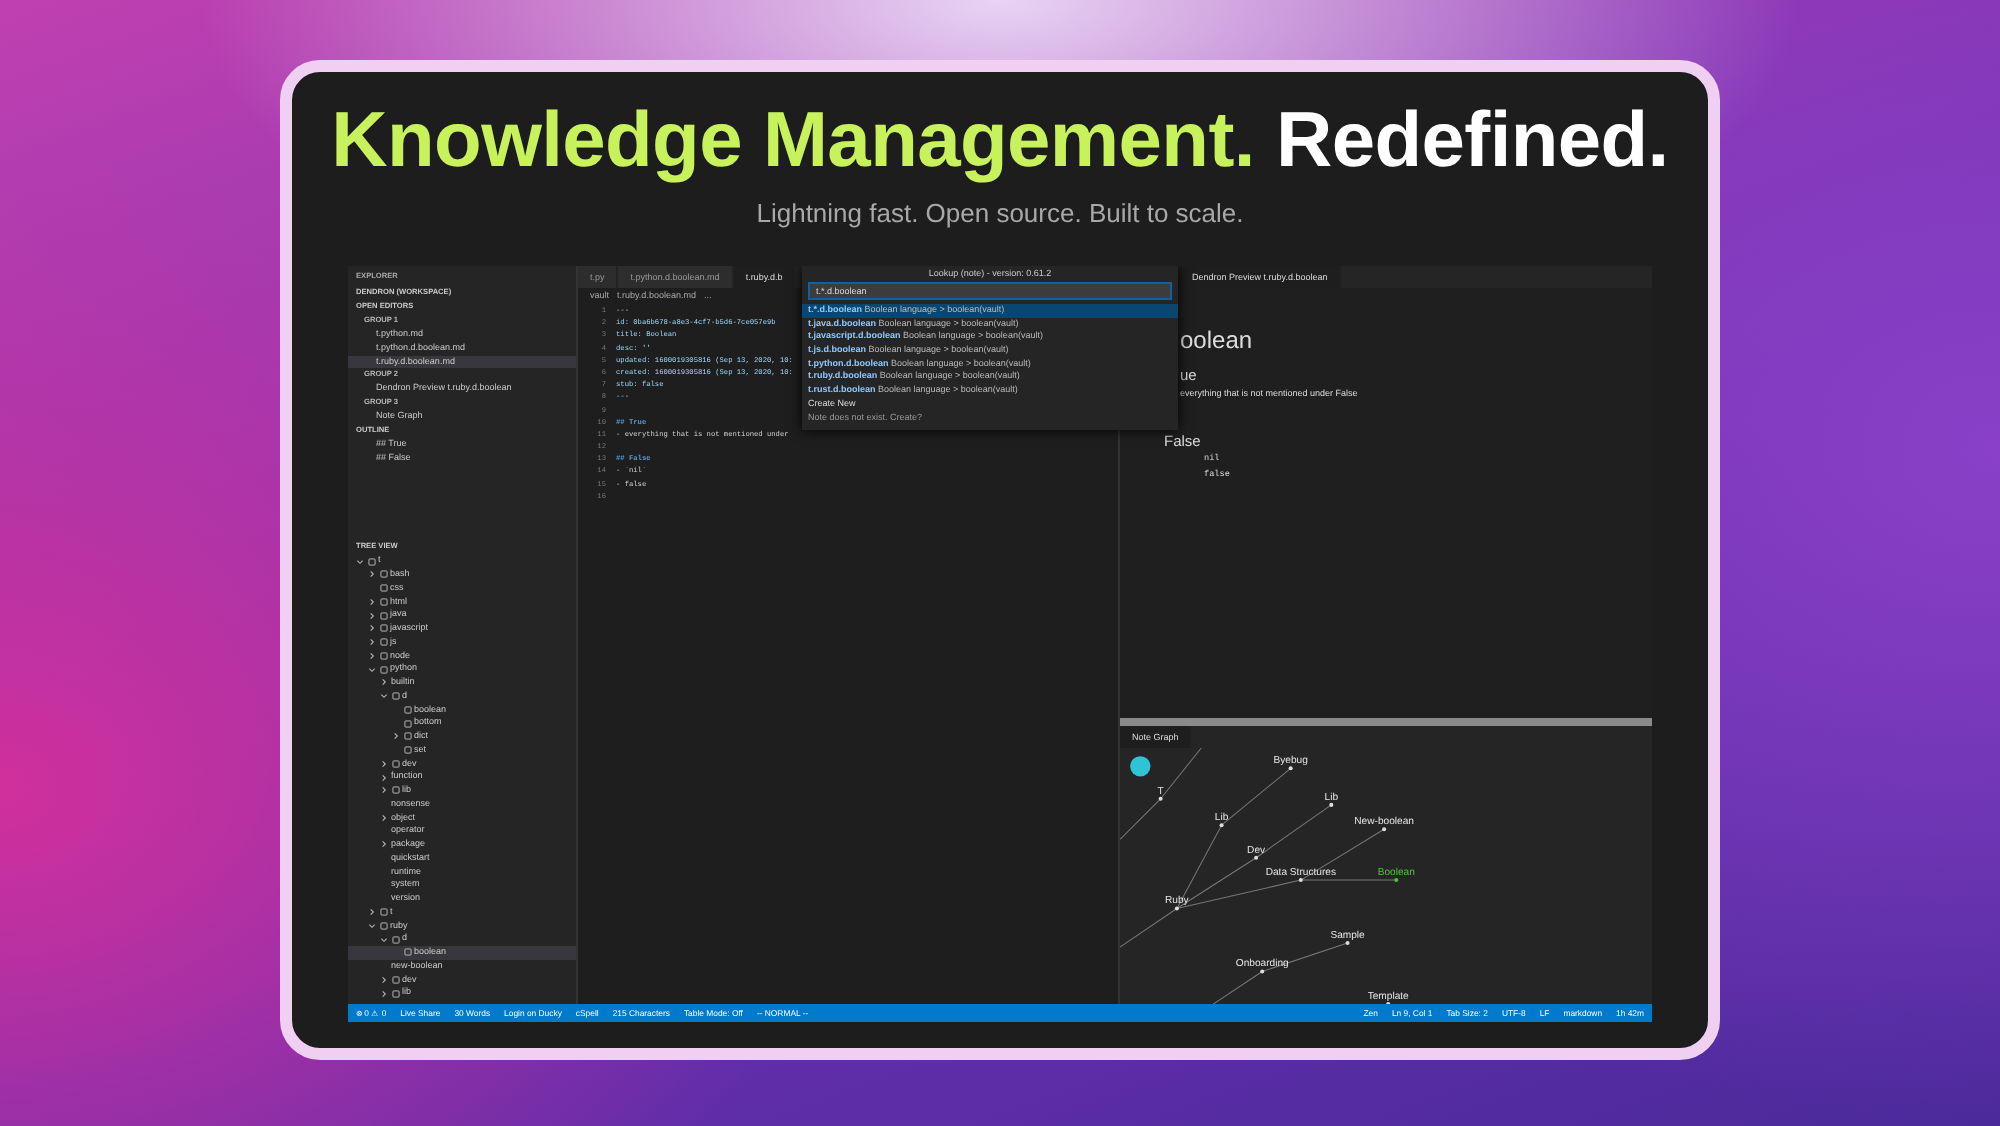  What do you see at coordinates (1000, 213) in the screenshot?
I see `subtitle: Lightning fast. Open source. Built to scale.` at bounding box center [1000, 213].